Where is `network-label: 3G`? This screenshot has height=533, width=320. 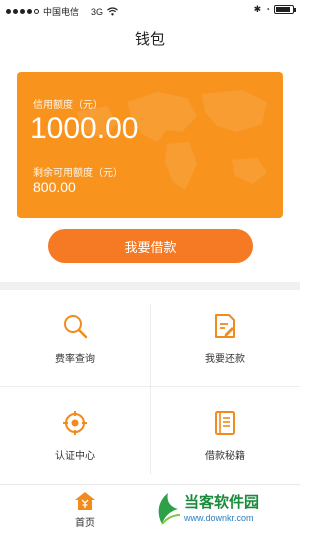 network-label: 3G is located at coordinates (97, 11).